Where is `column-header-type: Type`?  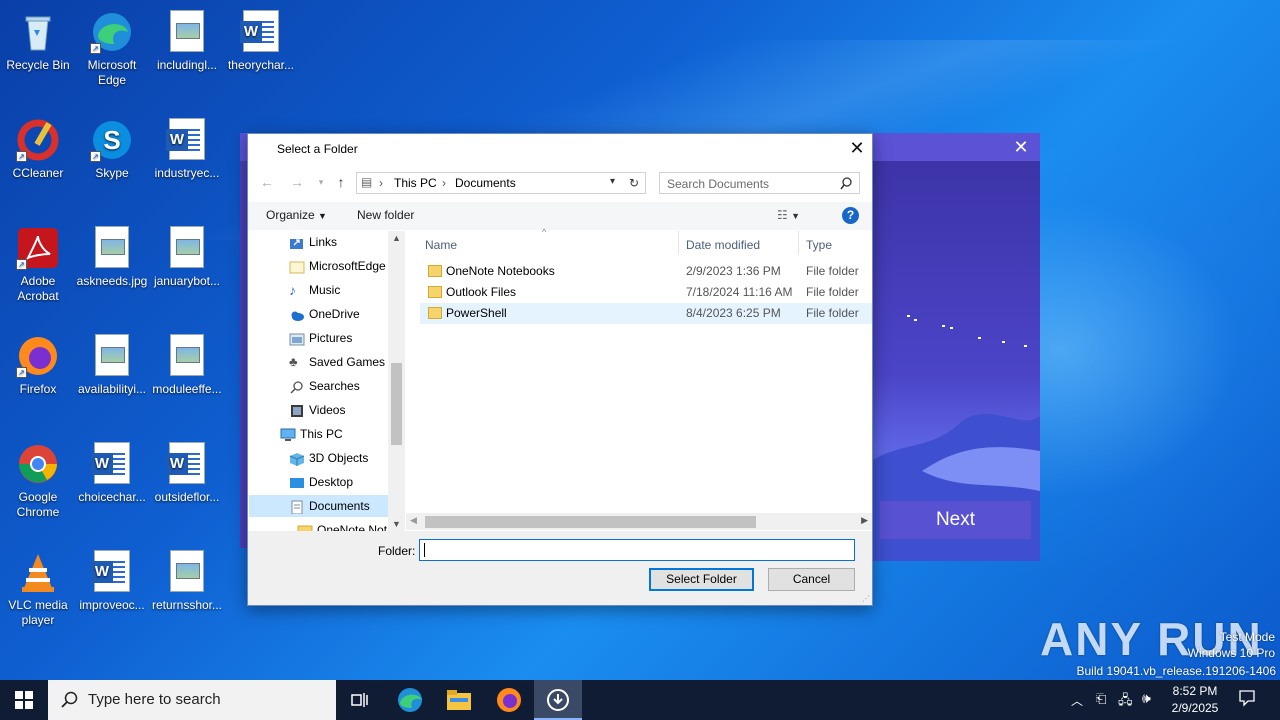
column-header-type: Type is located at coordinates (819, 245).